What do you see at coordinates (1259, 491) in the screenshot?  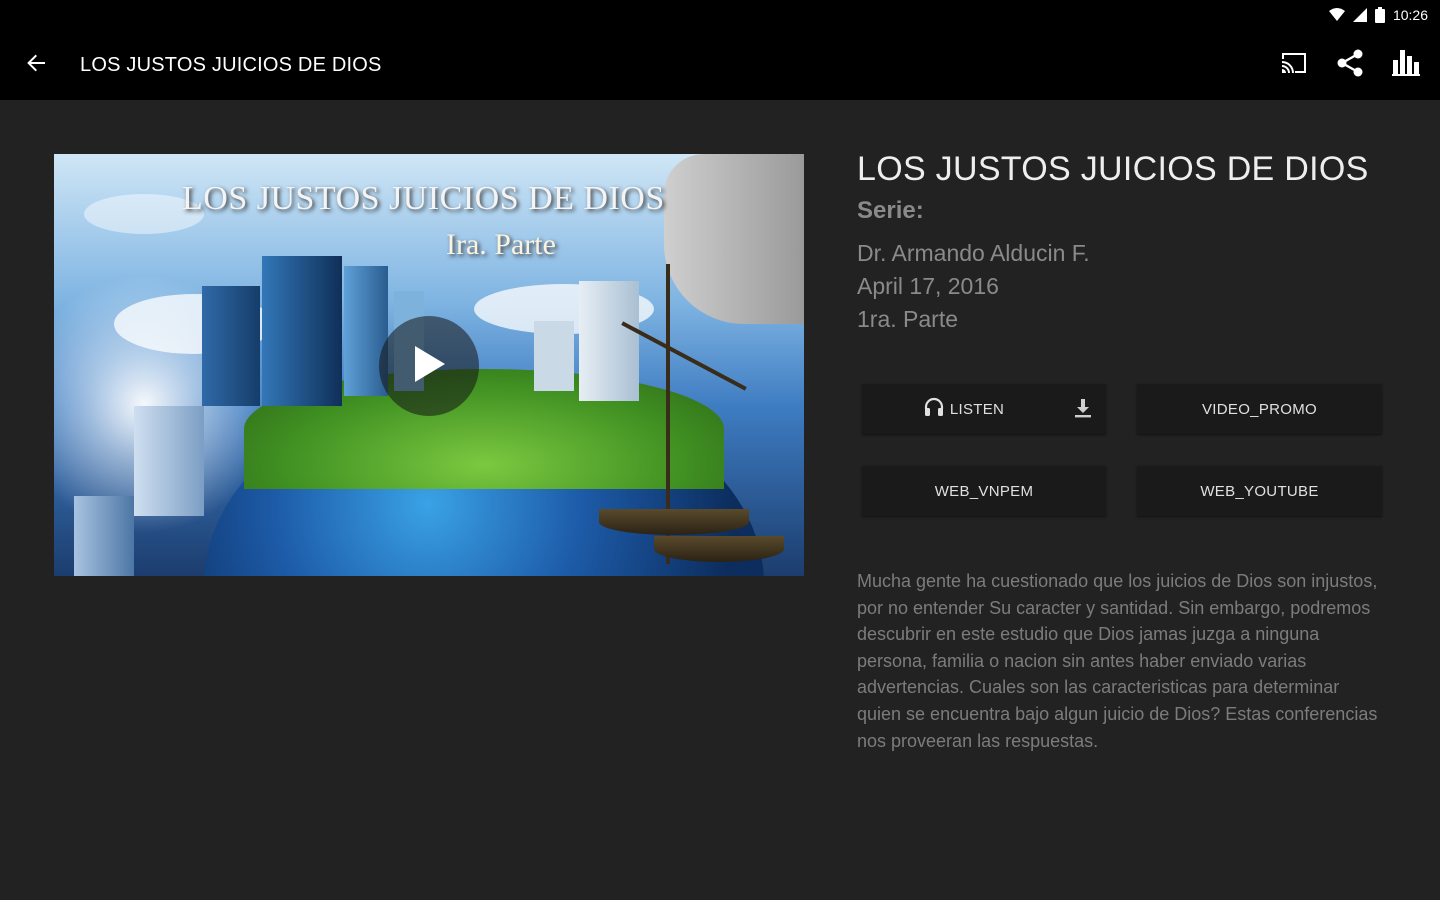 I see `web-youtube-button: WEB_YOUTUBE` at bounding box center [1259, 491].